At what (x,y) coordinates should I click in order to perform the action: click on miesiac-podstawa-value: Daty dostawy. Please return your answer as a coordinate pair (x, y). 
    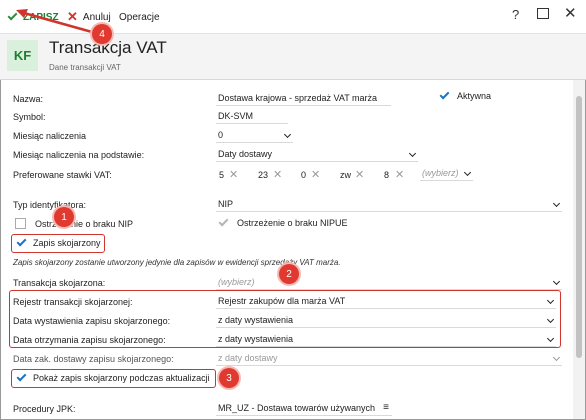
    Looking at the image, I should click on (245, 153).